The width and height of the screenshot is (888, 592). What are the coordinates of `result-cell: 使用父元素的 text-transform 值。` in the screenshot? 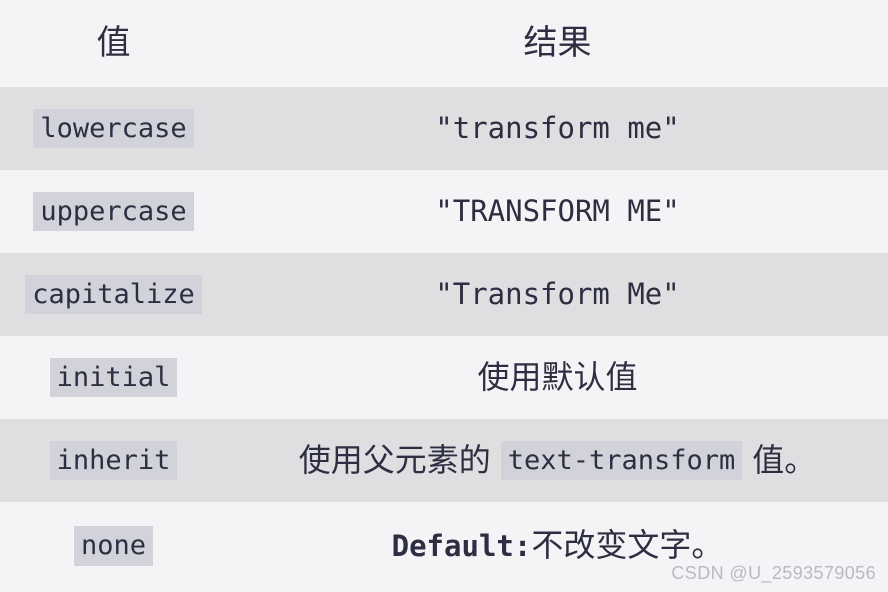 It's located at (557, 461).